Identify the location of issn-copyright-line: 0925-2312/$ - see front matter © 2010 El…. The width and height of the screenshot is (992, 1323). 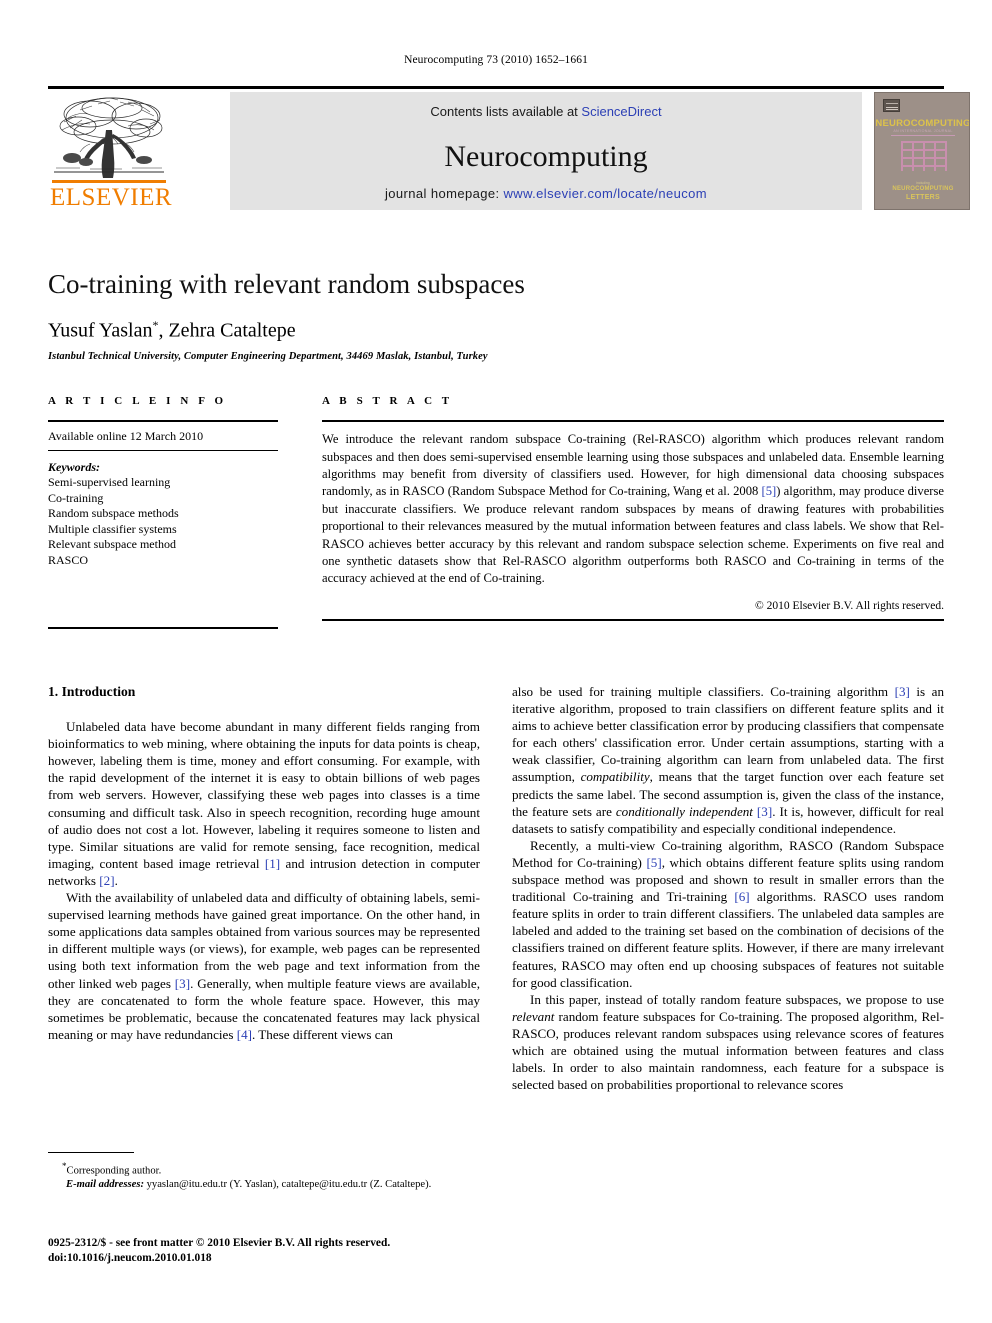
(219, 1243).